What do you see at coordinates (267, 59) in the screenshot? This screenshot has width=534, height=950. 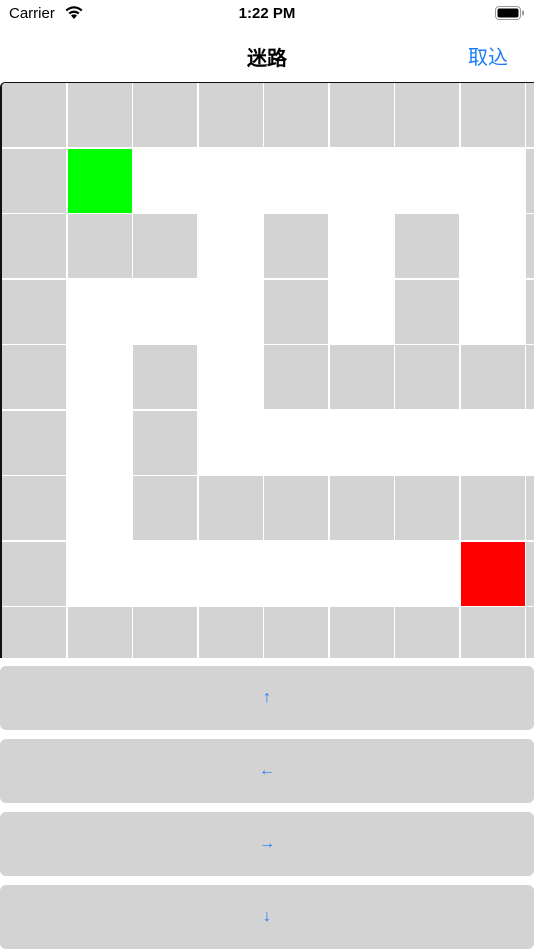 I see `page-title: 迷路` at bounding box center [267, 59].